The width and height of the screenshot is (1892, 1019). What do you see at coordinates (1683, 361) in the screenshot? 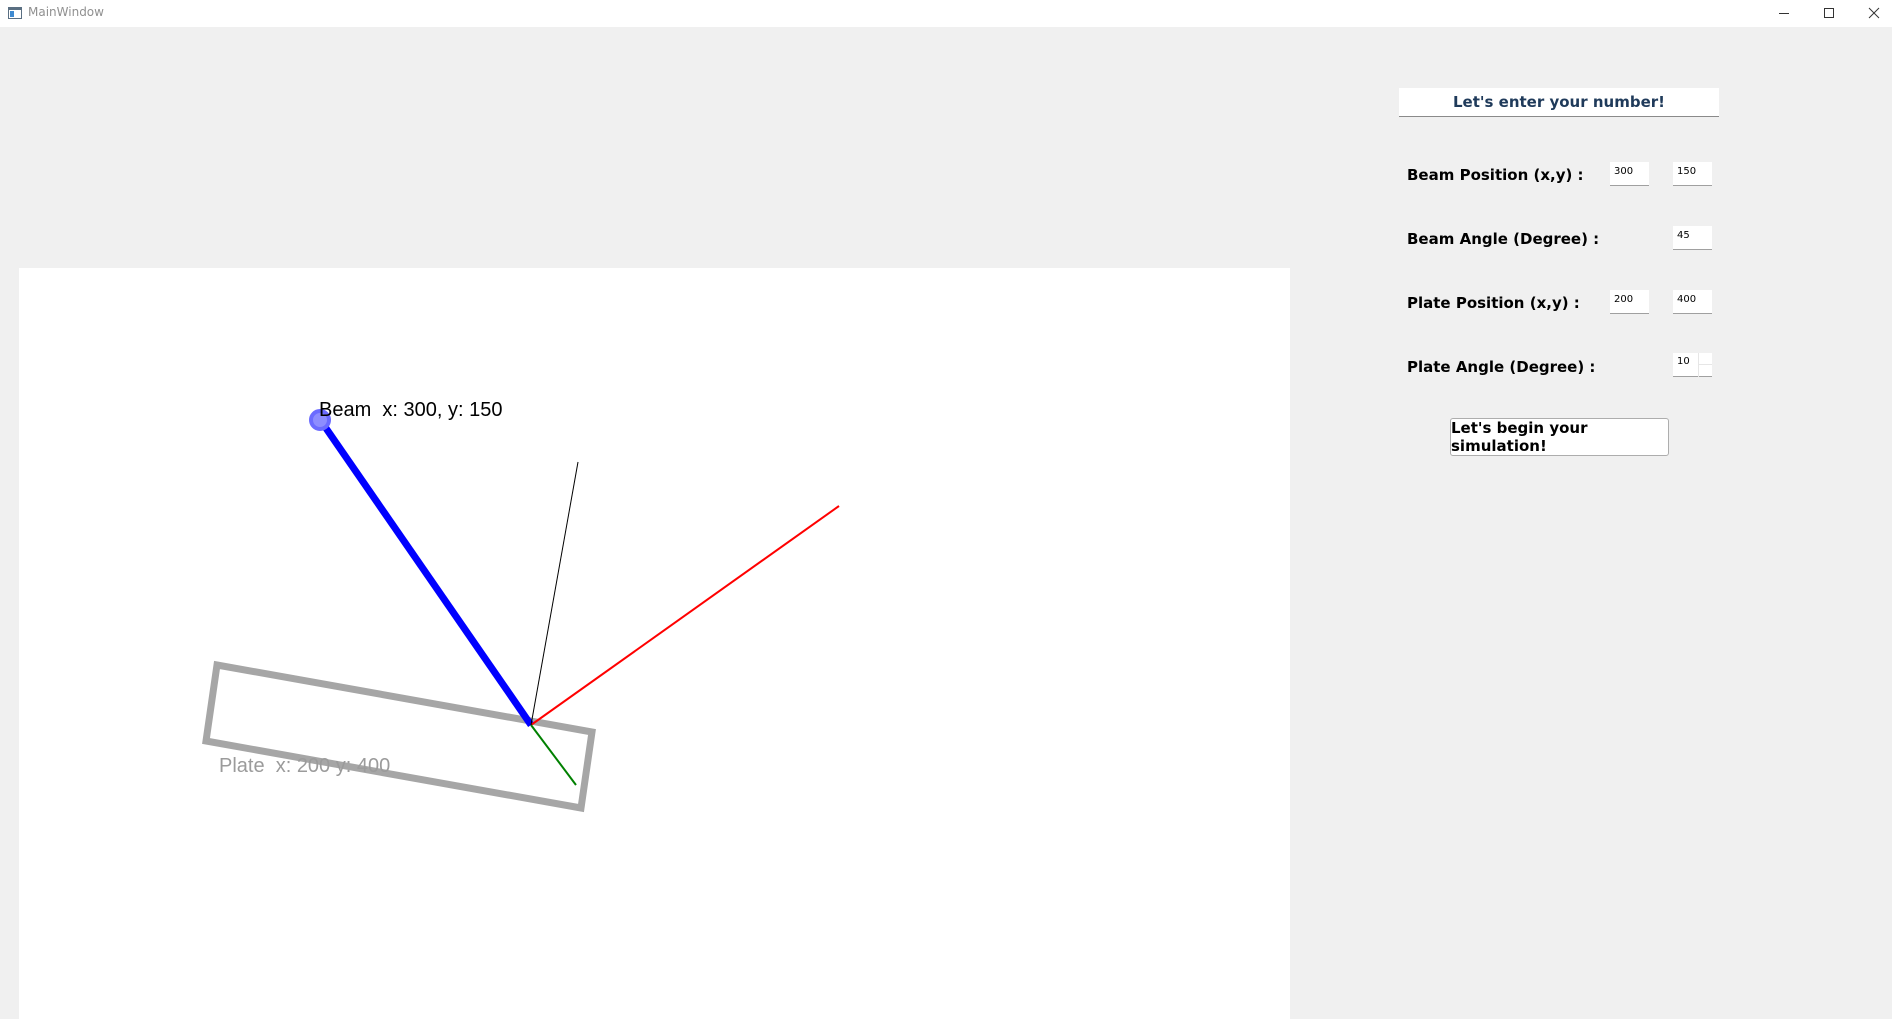
I see `plate-angle-value: 10` at bounding box center [1683, 361].